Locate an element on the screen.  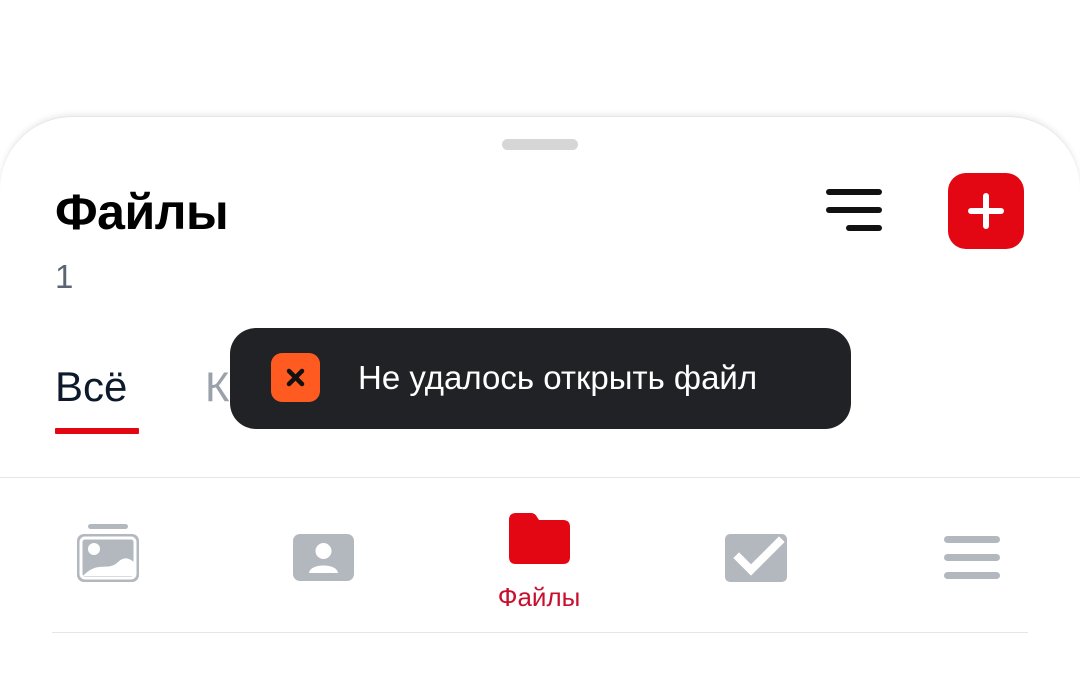
nav-item-files: Файлы is located at coordinates (539, 560).